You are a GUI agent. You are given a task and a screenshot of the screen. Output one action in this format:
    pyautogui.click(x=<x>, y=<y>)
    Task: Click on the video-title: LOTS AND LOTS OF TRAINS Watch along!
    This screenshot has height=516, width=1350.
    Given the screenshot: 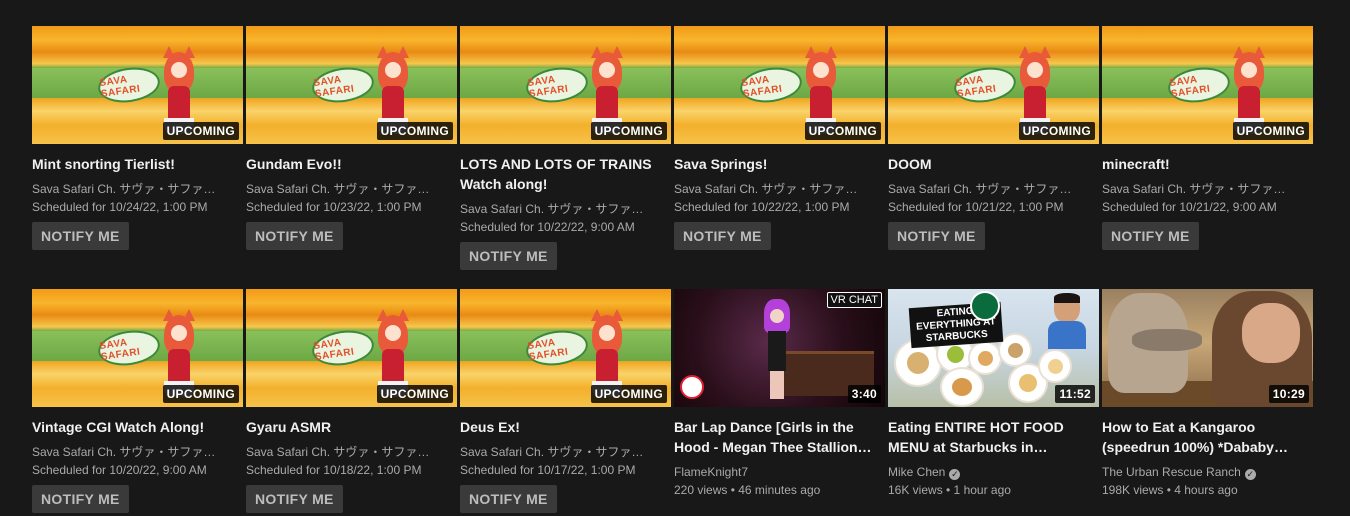 What is the action you would take?
    pyautogui.click(x=565, y=174)
    